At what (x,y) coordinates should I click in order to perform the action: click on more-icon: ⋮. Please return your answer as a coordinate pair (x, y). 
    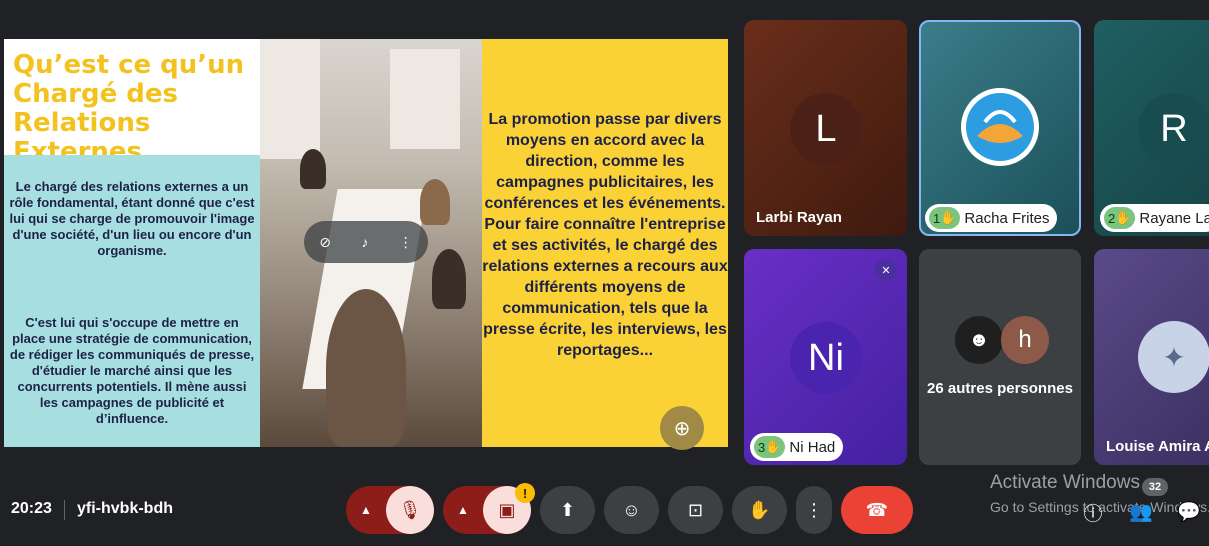
    Looking at the image, I should click on (406, 242).